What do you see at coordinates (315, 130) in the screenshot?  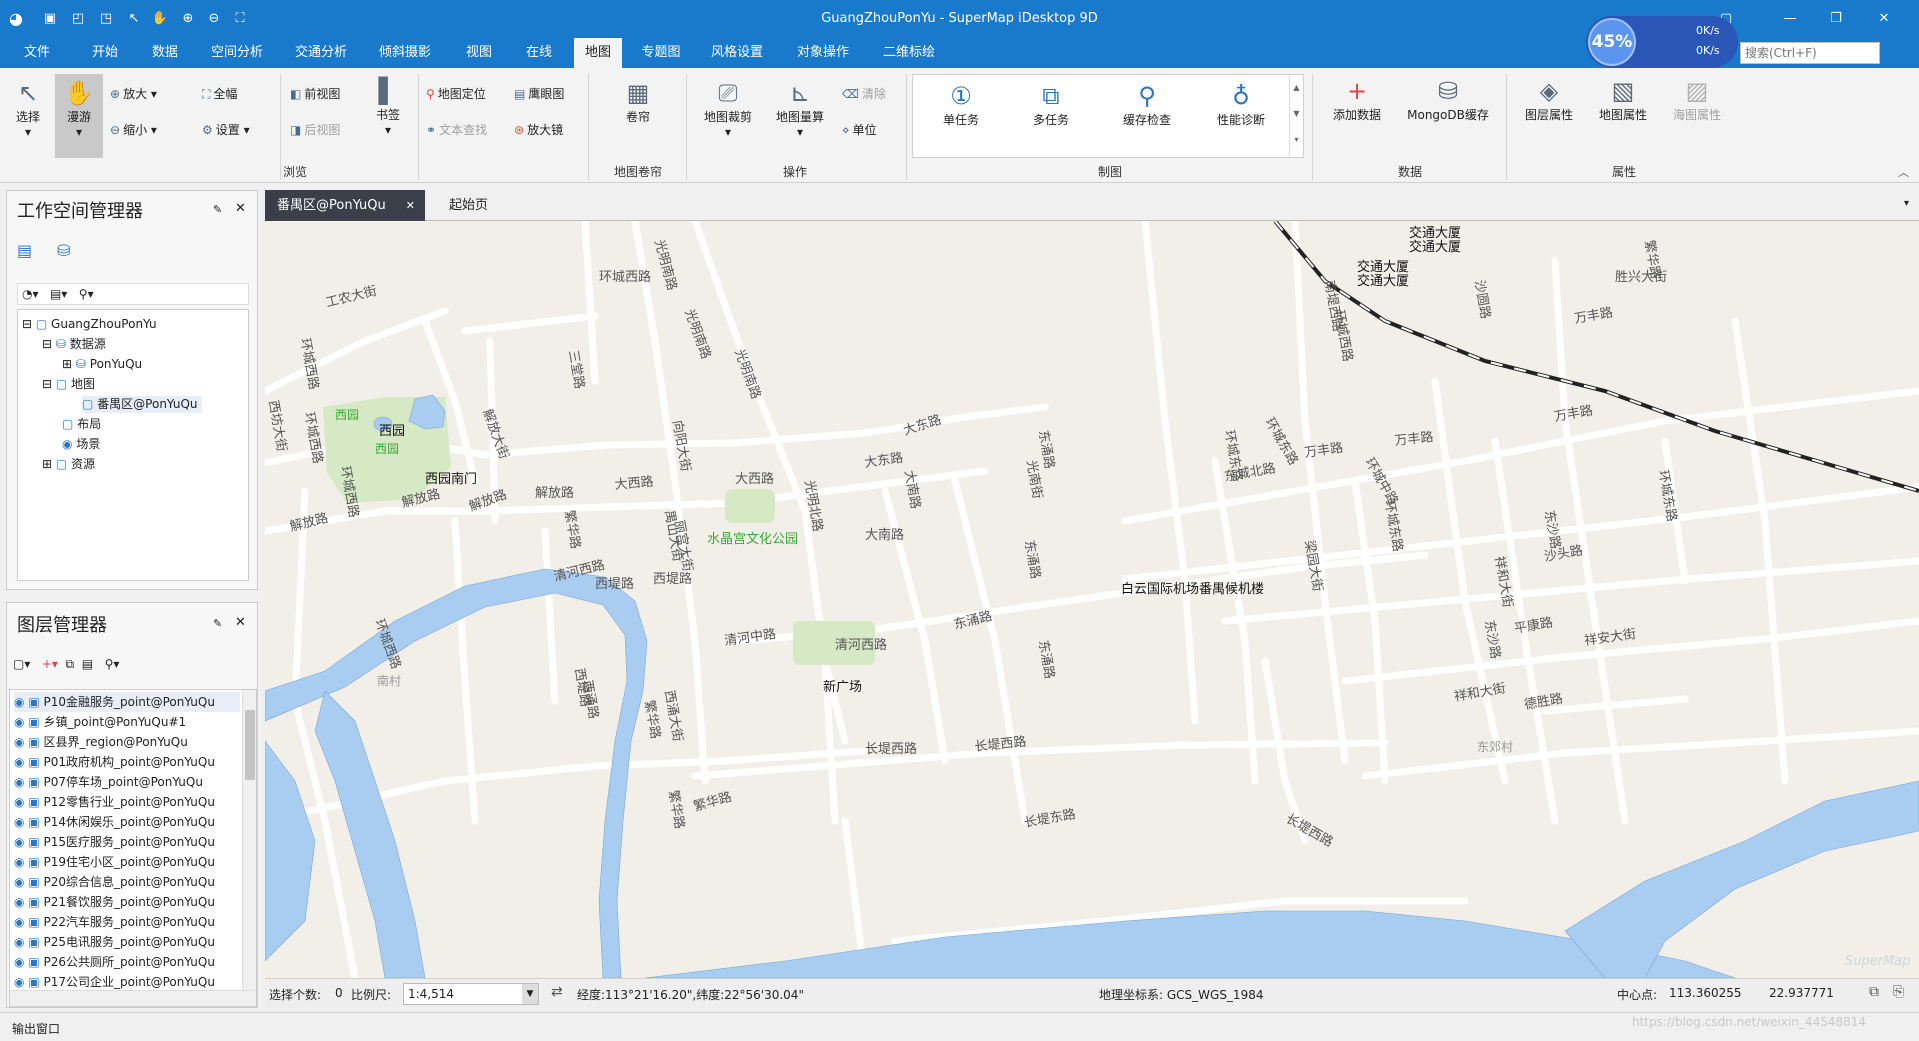 I see `next-view-button: ◨ 后视图` at bounding box center [315, 130].